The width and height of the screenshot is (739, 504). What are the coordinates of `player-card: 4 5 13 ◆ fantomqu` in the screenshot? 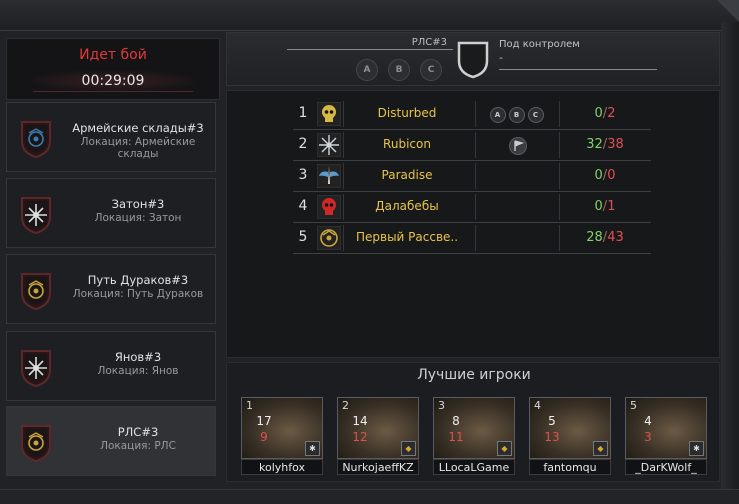 It's located at (571, 437).